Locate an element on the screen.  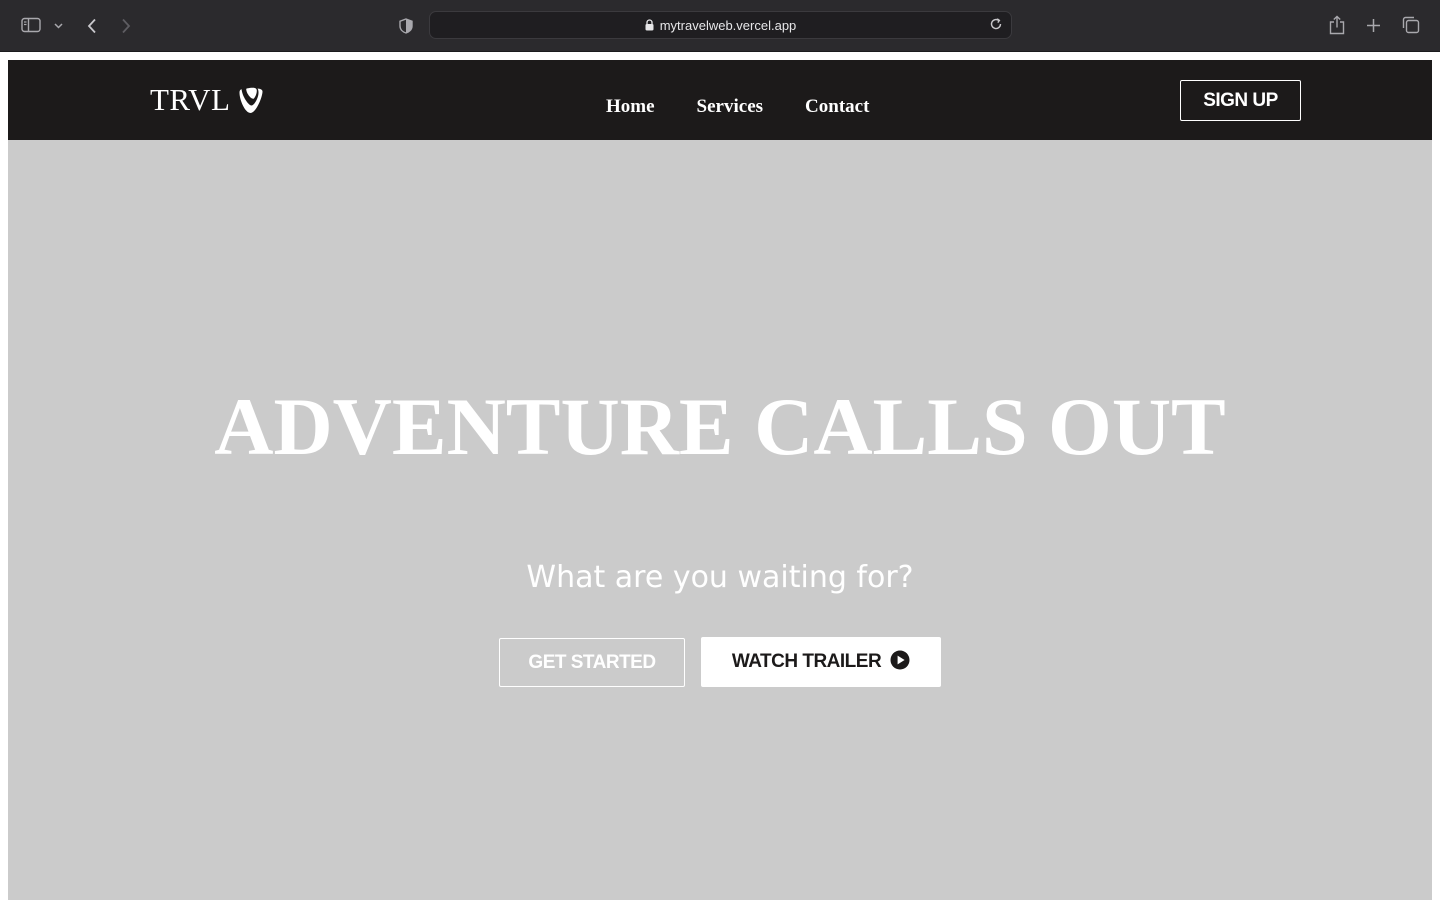
site-navbar: TRVL Home Services Contact SIGN UP is located at coordinates (720, 100).